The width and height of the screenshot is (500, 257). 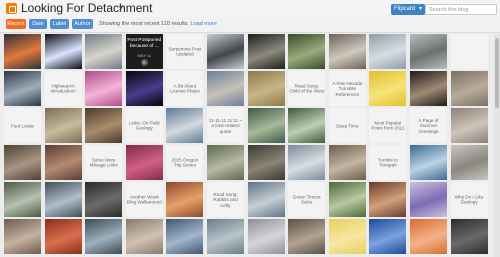 I want to click on post-caption: Highway4A Introduction!, so click(x=63, y=88).